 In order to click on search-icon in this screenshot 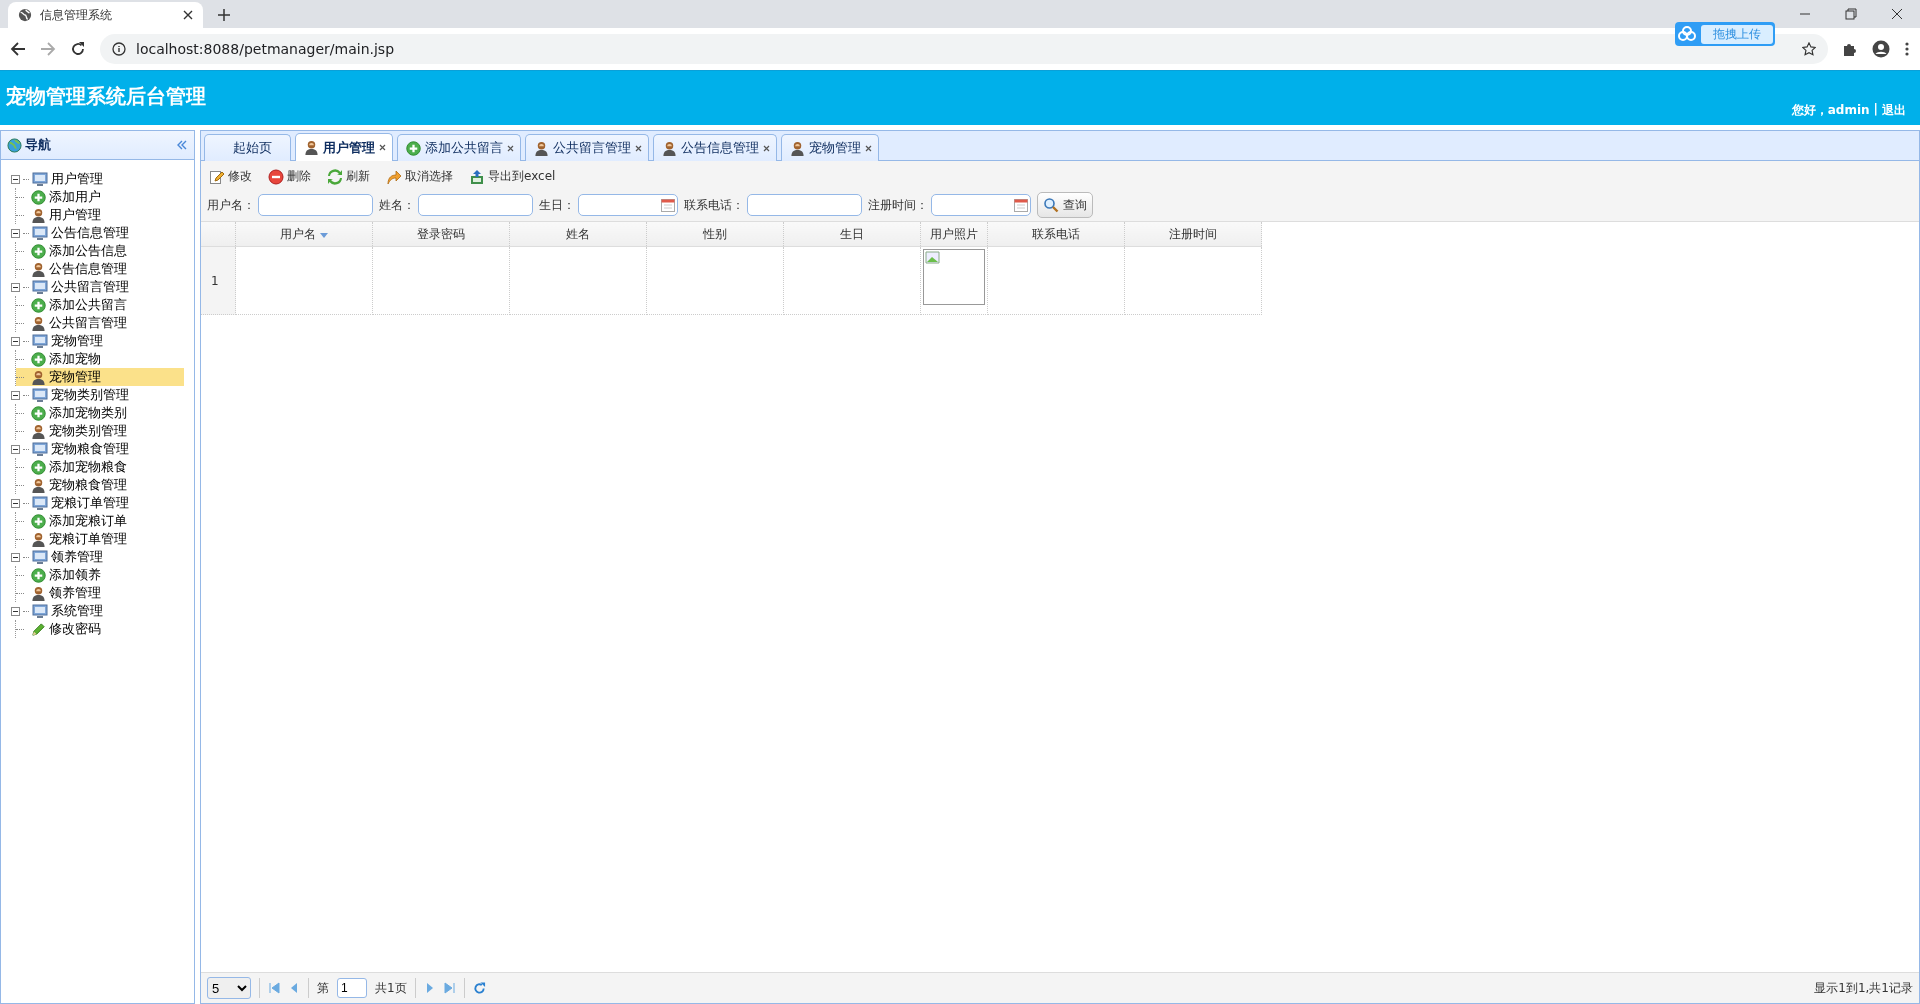, I will do `click(1051, 205)`.